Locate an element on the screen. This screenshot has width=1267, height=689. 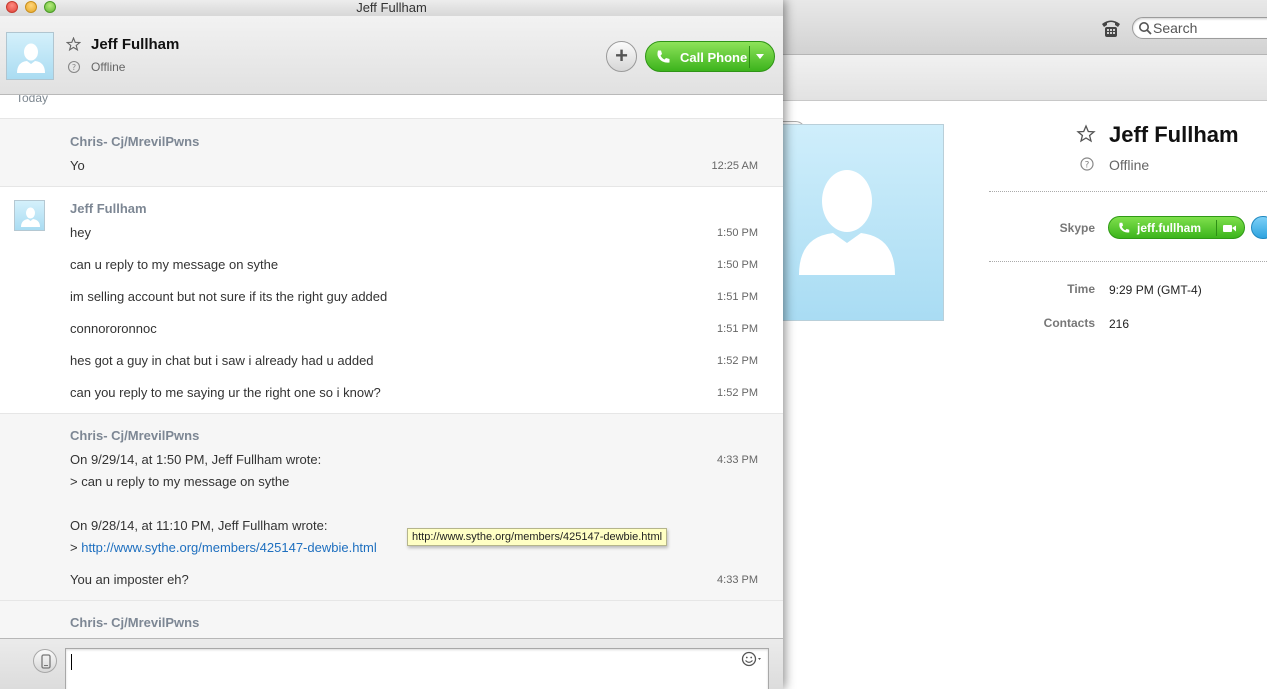
chat-titlebar: Jeff Fullham is located at coordinates (391, 8).